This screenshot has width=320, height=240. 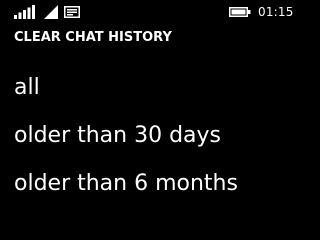 I want to click on battery-icon, so click(x=240, y=12).